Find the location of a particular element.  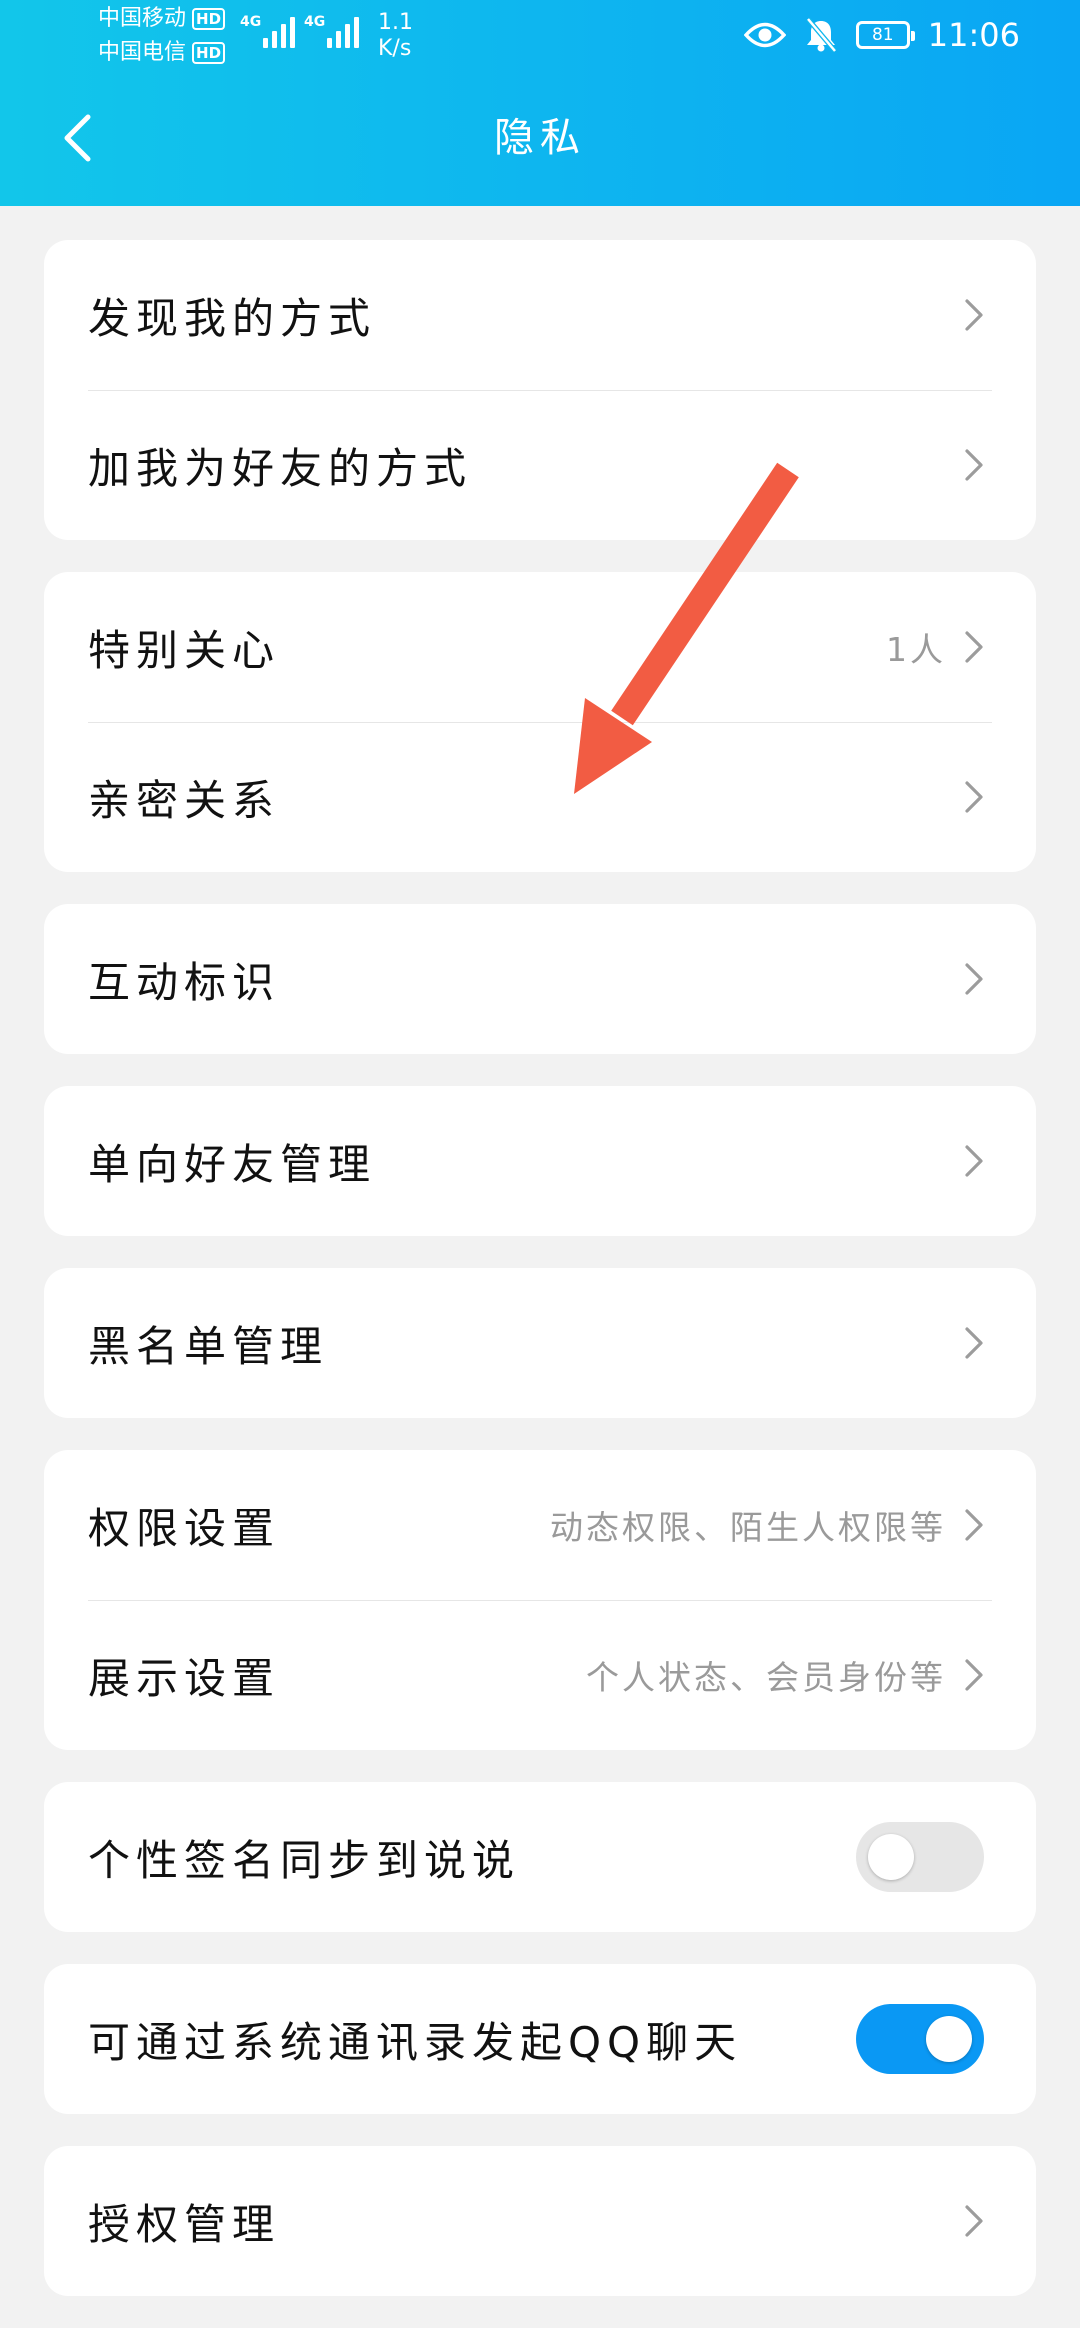

settings-row-label: 特别关心 is located at coordinates (184, 650).